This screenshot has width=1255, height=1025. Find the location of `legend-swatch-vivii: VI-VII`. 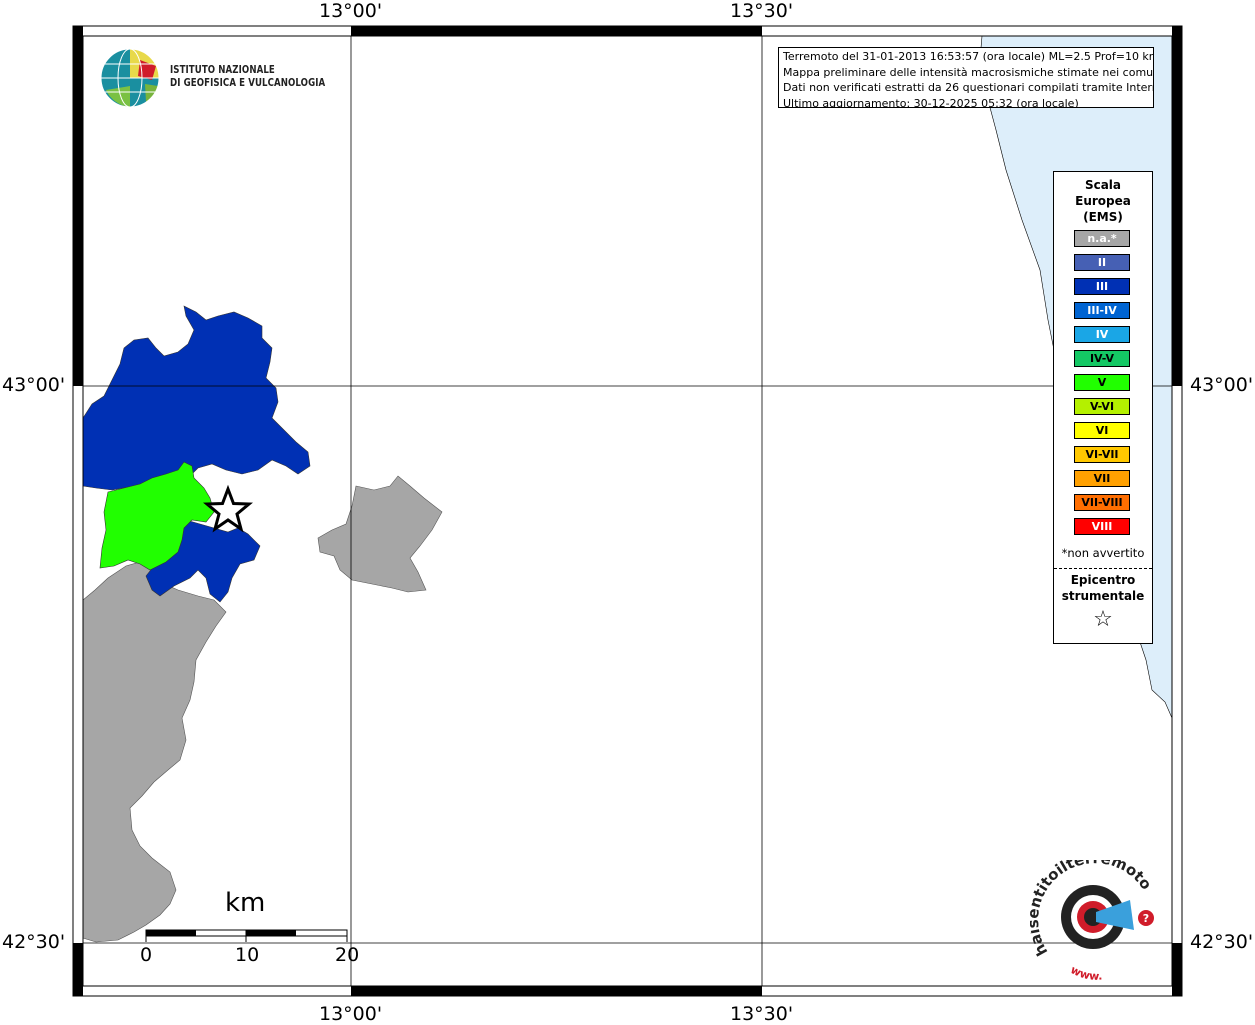

legend-swatch-vivii: VI-VII is located at coordinates (1102, 454).